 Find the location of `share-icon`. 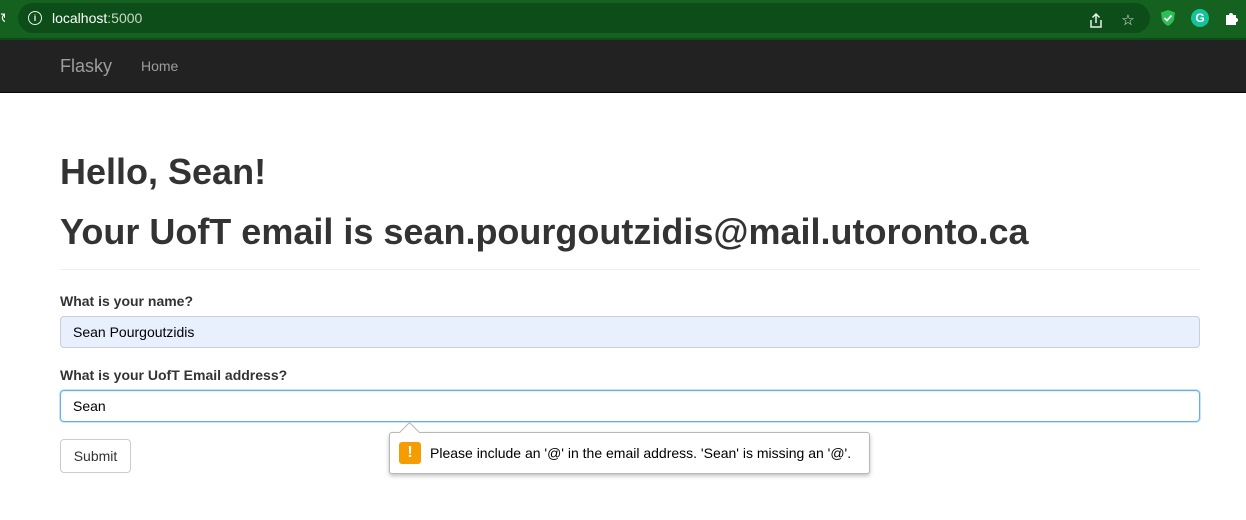

share-icon is located at coordinates (1096, 21).